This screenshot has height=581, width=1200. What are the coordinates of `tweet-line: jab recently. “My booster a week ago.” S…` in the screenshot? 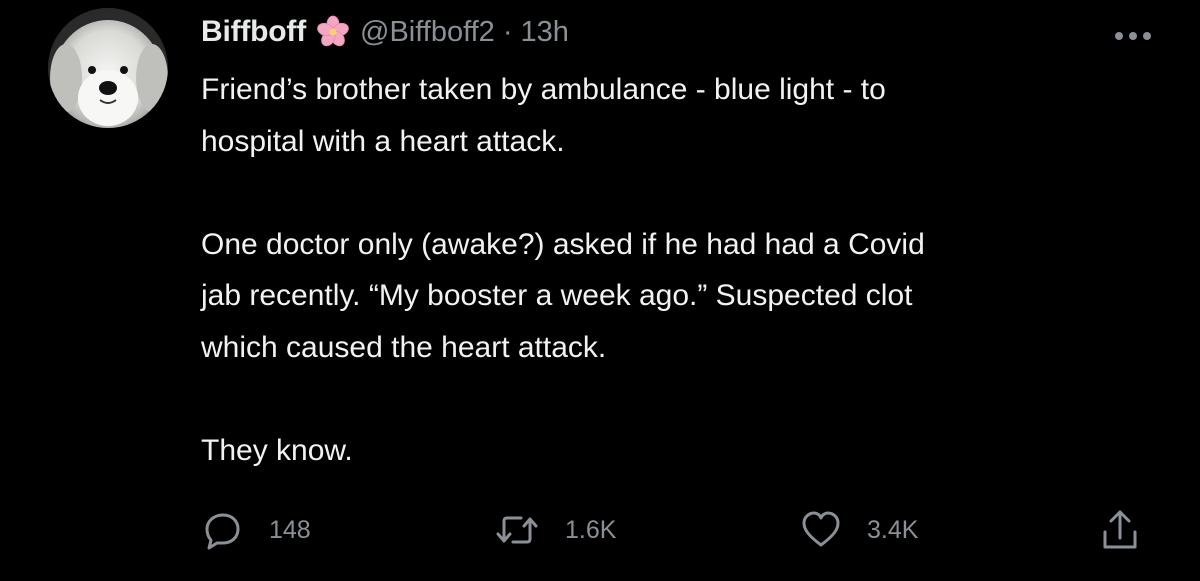 It's located at (557, 295).